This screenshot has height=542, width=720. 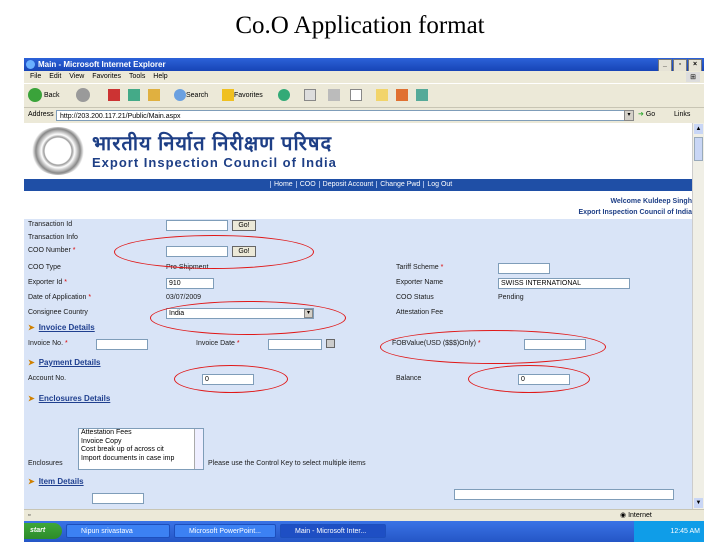 I want to click on go-arrow-icon: ➜, so click(x=641, y=114).